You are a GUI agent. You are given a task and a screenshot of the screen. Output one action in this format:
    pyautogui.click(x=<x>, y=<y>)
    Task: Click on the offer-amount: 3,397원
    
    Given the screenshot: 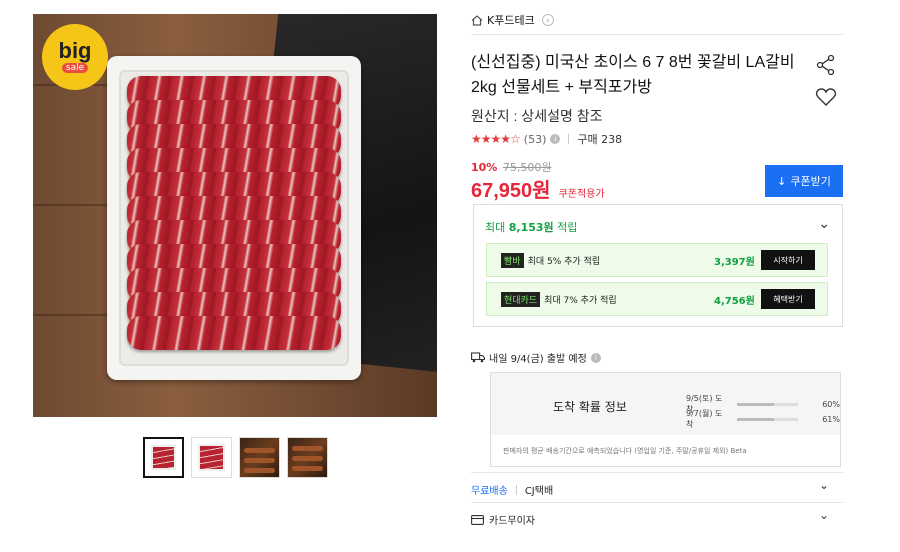 What is the action you would take?
    pyautogui.click(x=734, y=262)
    